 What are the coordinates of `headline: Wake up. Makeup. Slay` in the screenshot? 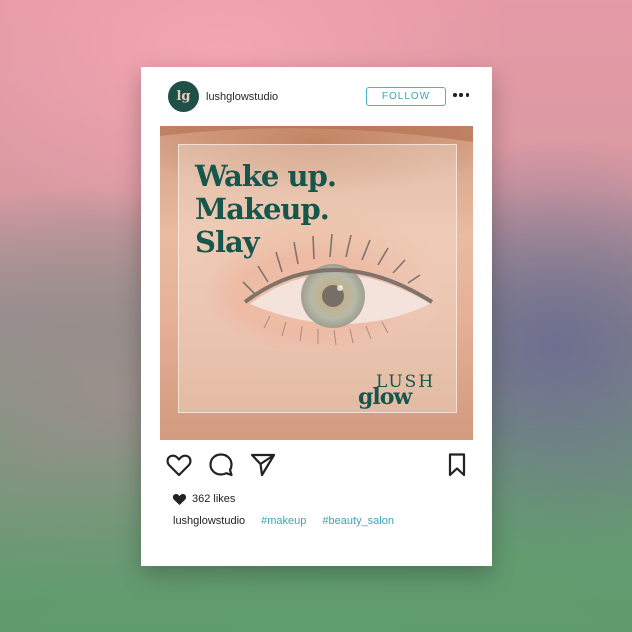 It's located at (266, 209).